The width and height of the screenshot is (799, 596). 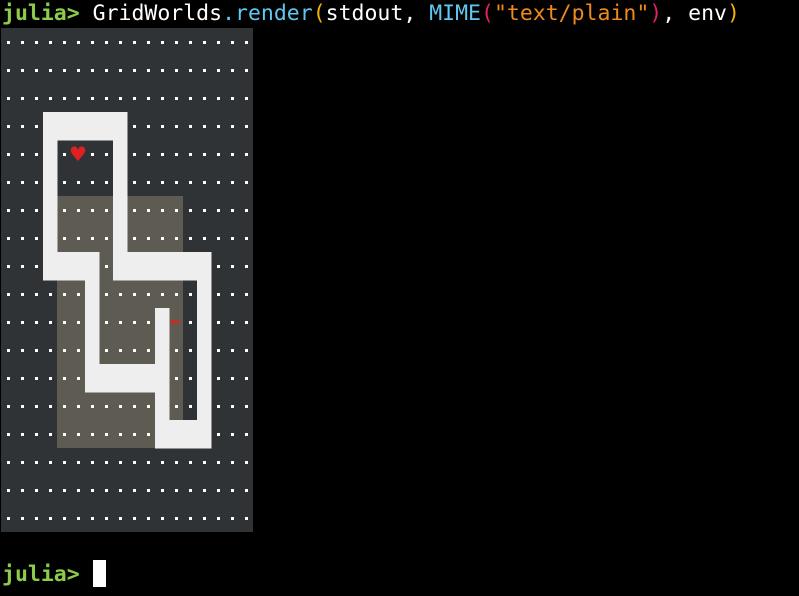 I want to click on input-line: julia>, so click(x=54, y=574).